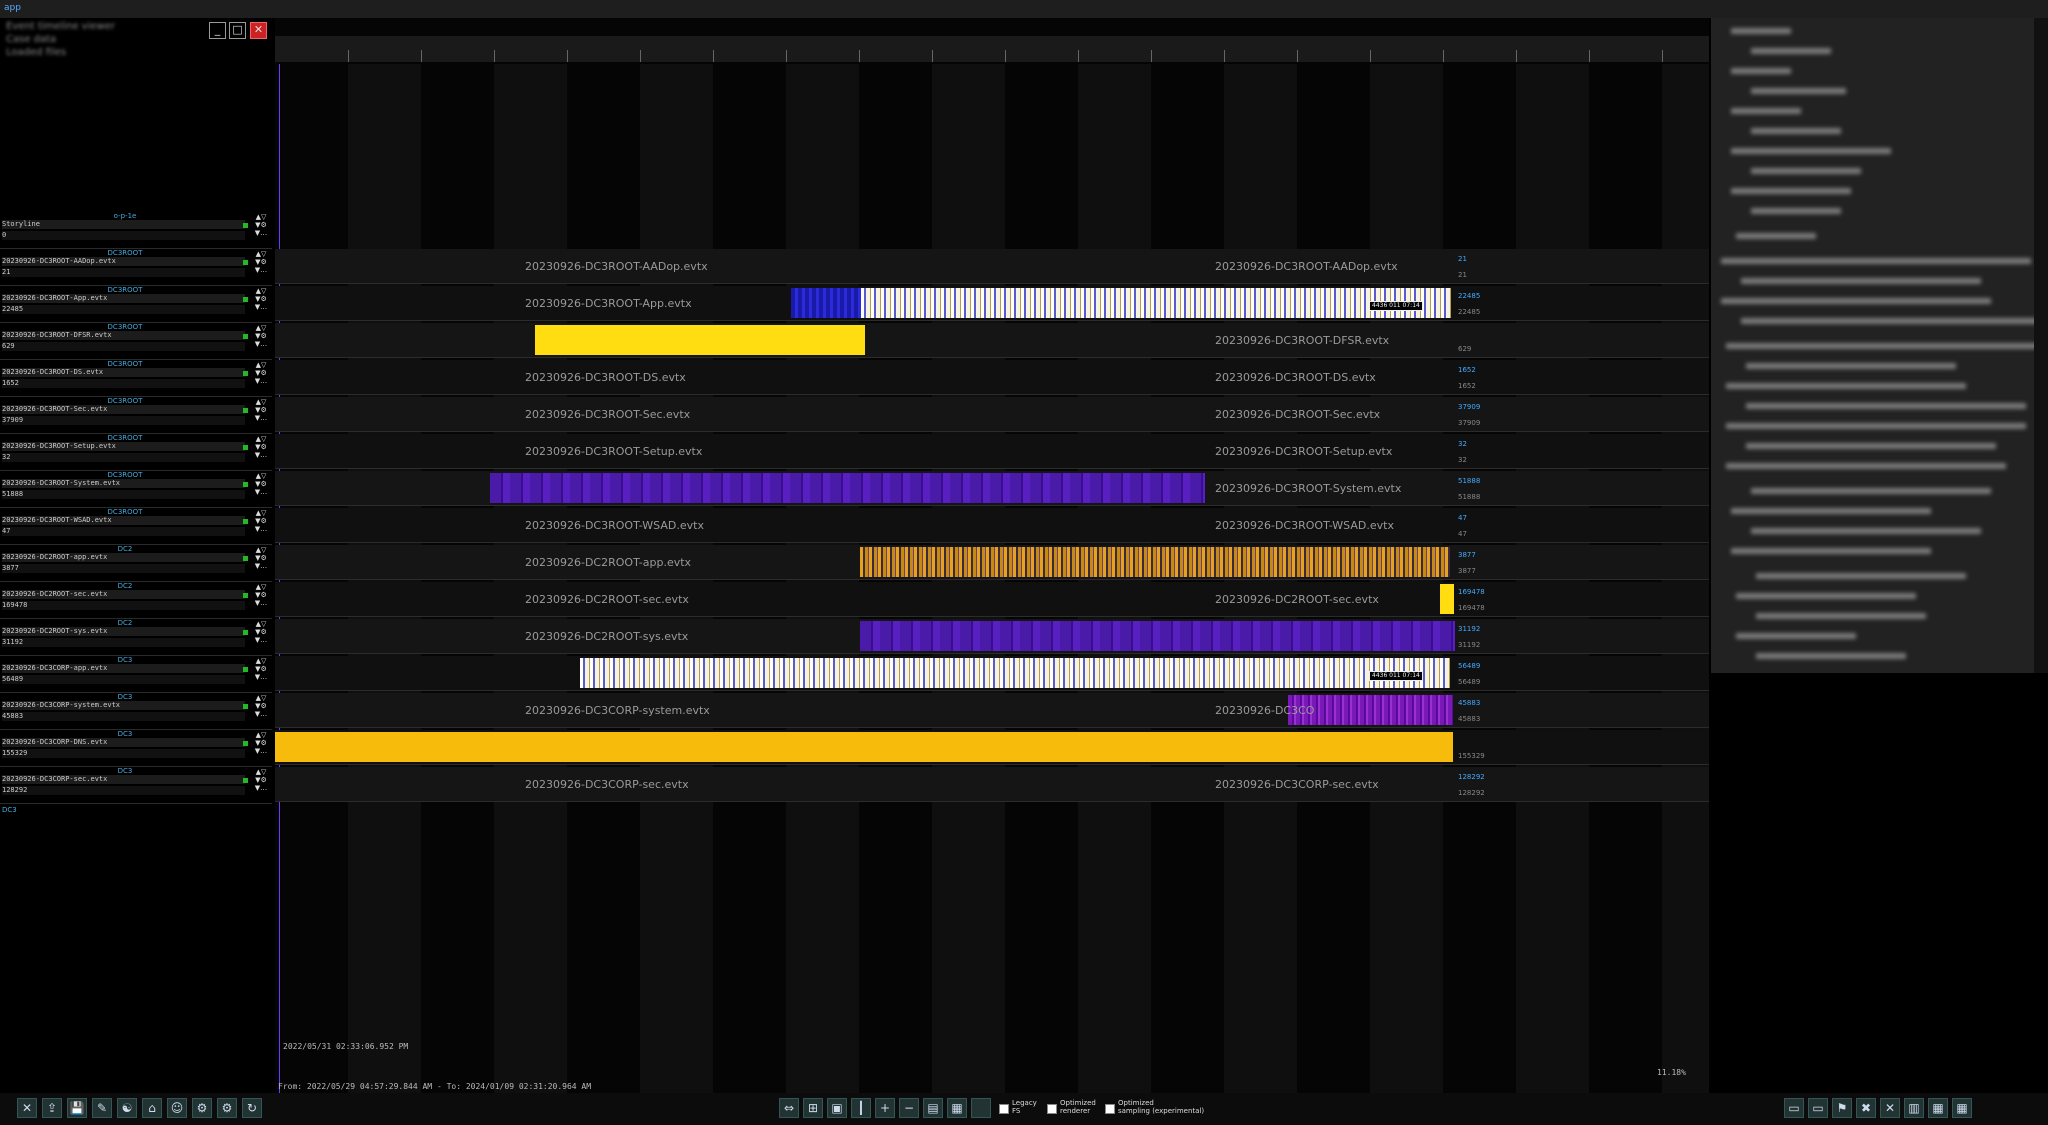  Describe the element at coordinates (152, 1108) in the screenshot. I see `bookmark-icon: ⌂` at that location.